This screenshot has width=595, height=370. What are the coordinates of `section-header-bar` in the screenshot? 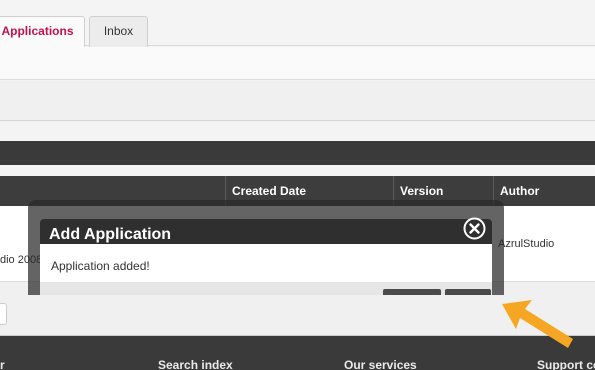 It's located at (297, 153).